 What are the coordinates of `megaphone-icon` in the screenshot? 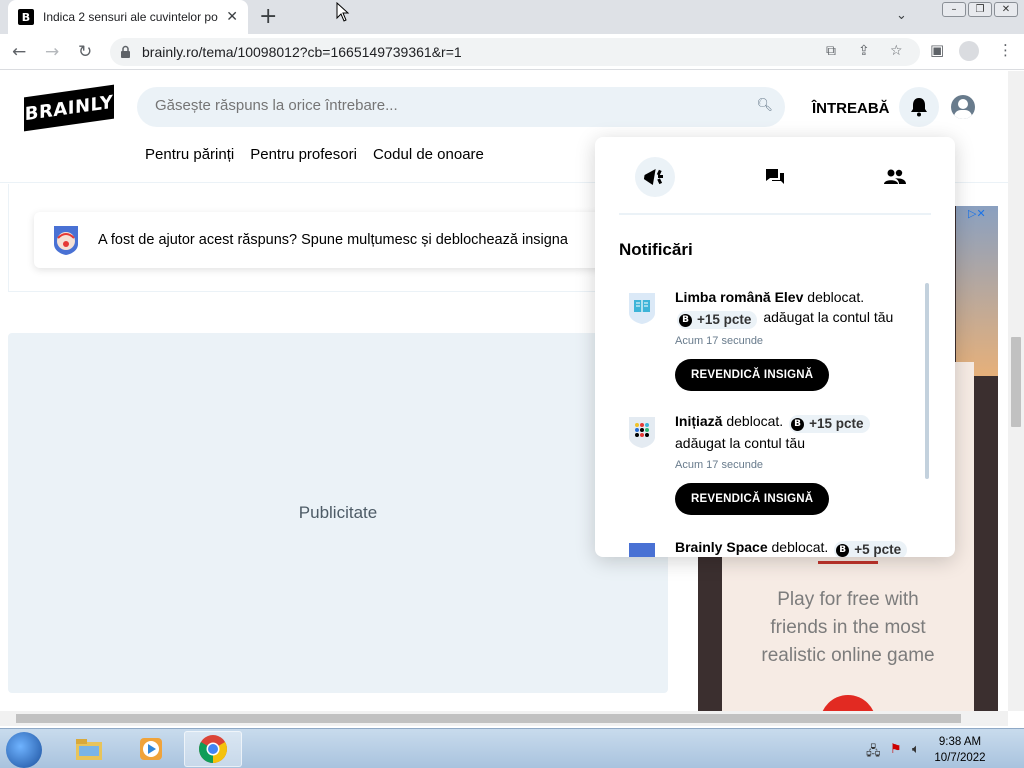 It's located at (653, 177).